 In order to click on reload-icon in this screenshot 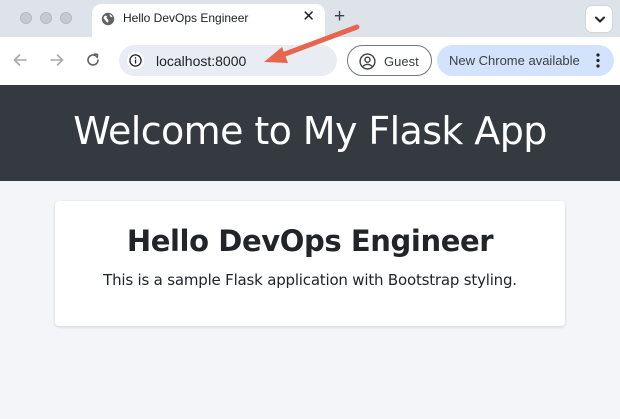, I will do `click(93, 60)`.